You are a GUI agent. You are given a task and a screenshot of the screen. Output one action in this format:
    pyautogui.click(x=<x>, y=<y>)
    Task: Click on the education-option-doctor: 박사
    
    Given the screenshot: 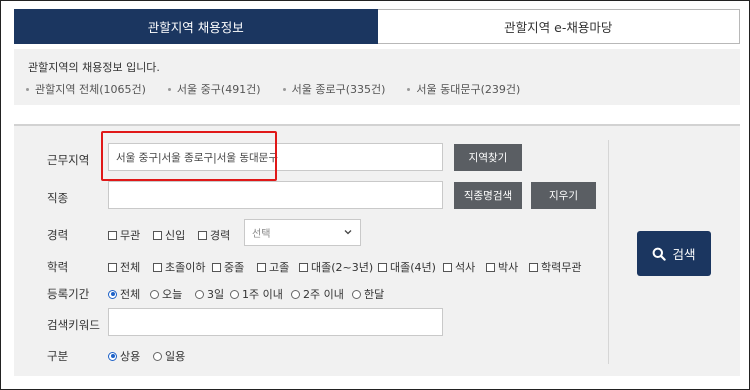 What is the action you would take?
    pyautogui.click(x=502, y=267)
    